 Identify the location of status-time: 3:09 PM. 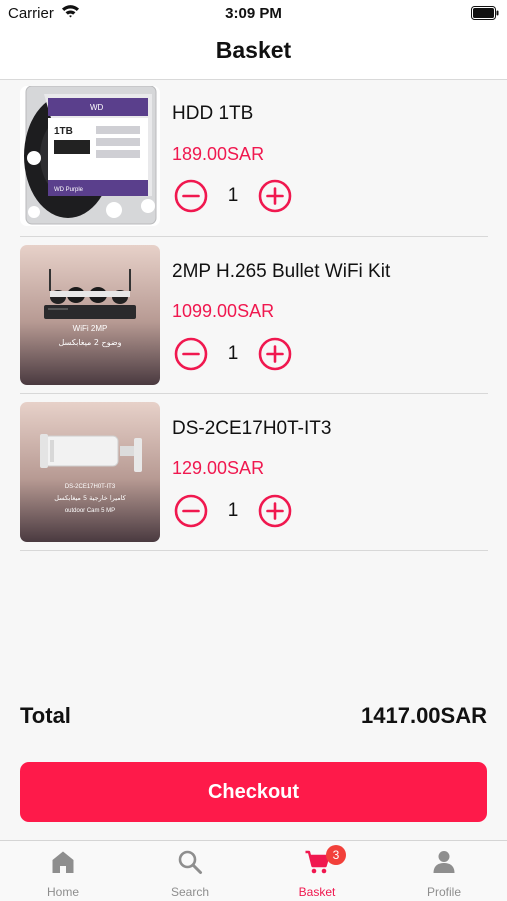
(253, 13).